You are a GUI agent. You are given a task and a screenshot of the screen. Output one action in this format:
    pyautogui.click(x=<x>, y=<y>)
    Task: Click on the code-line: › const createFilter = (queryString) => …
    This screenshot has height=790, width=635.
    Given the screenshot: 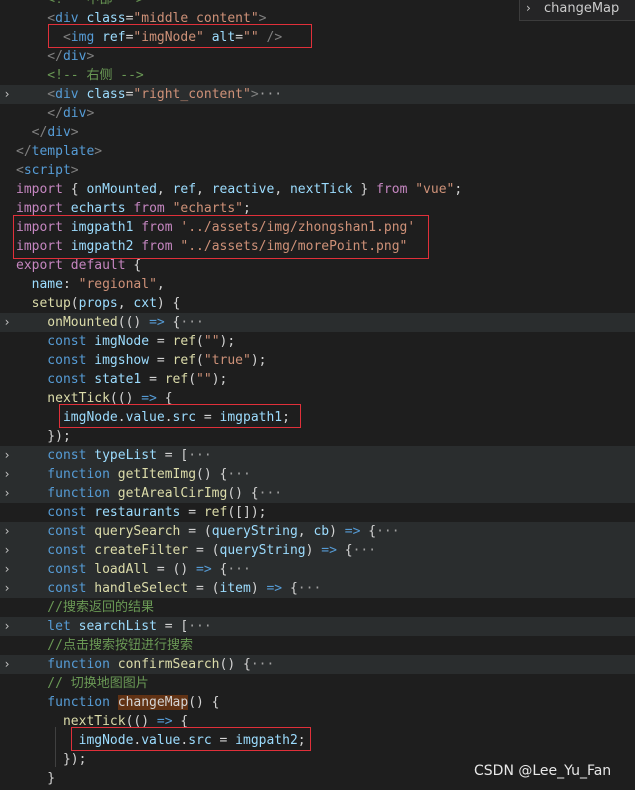 What is the action you would take?
    pyautogui.click(x=317, y=550)
    